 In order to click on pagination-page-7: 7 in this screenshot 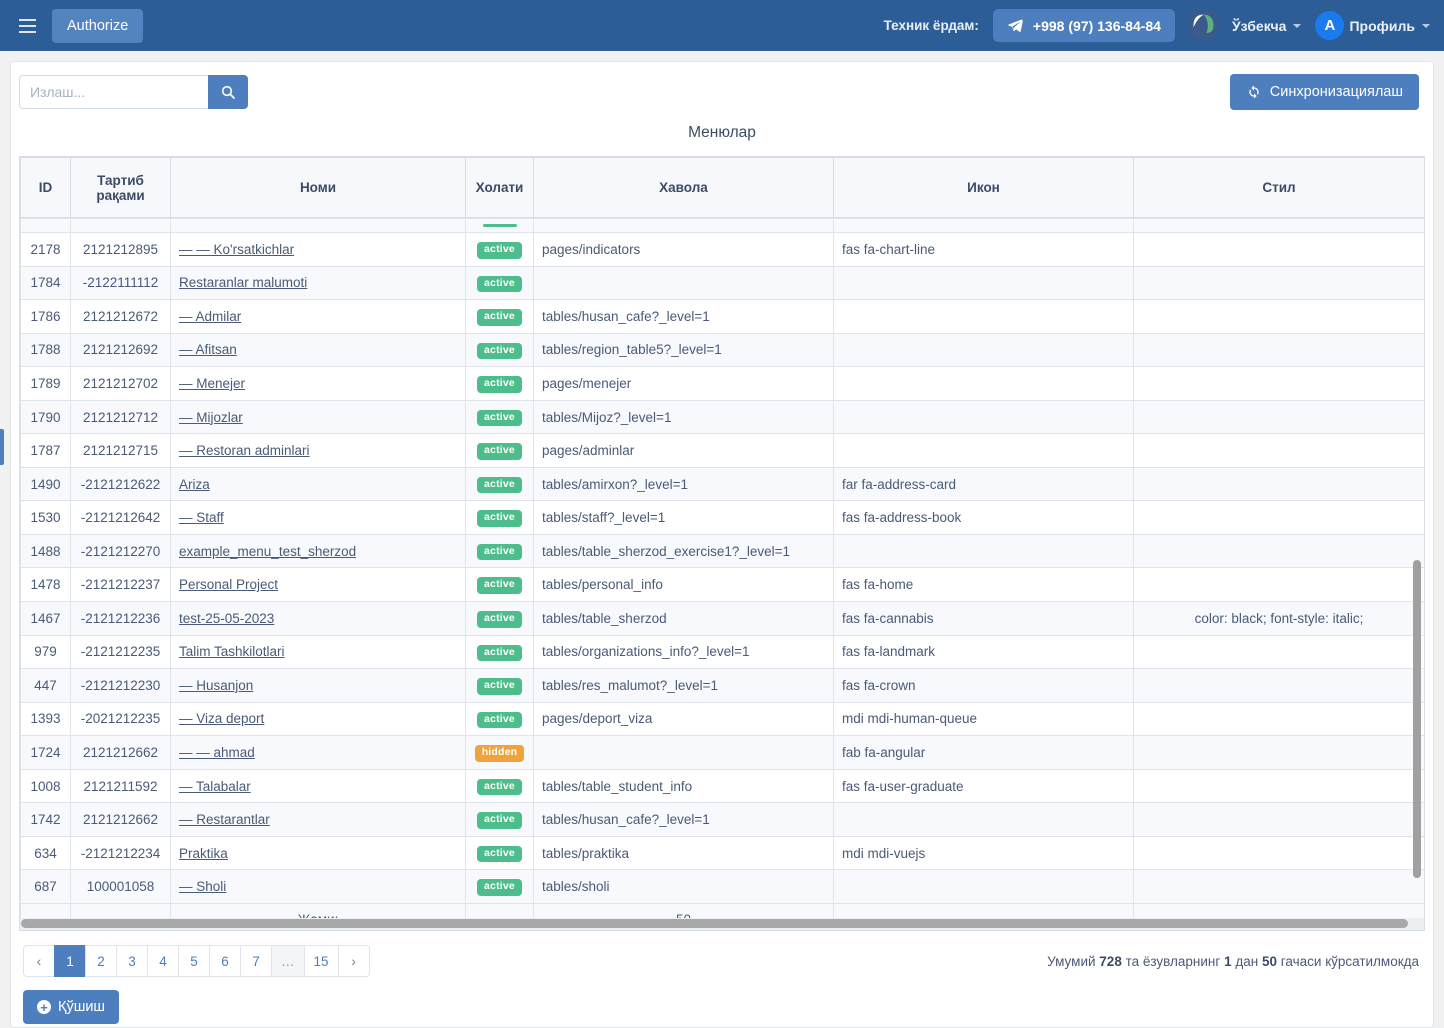, I will do `click(256, 961)`.